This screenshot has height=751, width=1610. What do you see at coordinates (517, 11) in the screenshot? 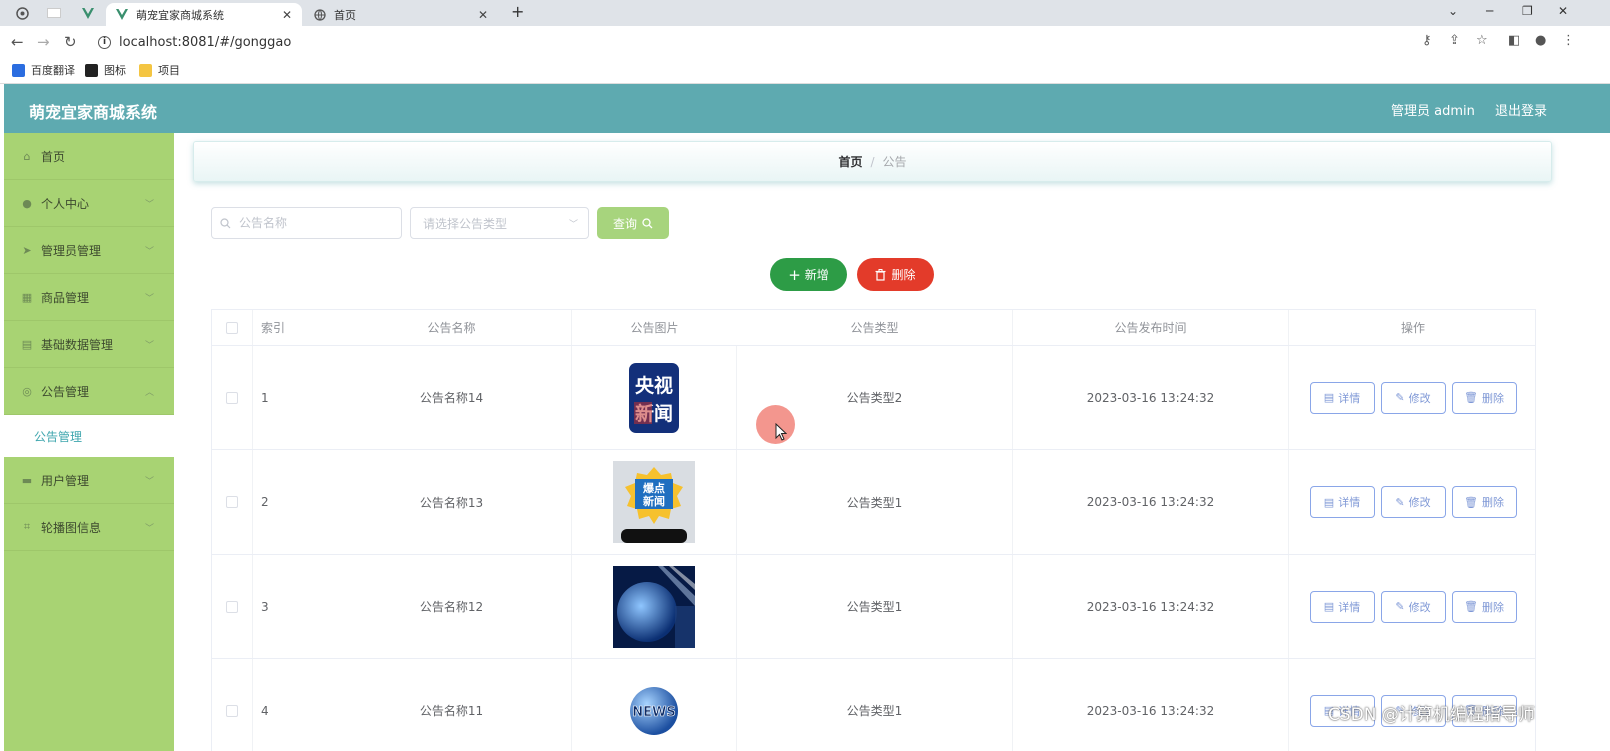
I see `new-tab-icon: +` at bounding box center [517, 11].